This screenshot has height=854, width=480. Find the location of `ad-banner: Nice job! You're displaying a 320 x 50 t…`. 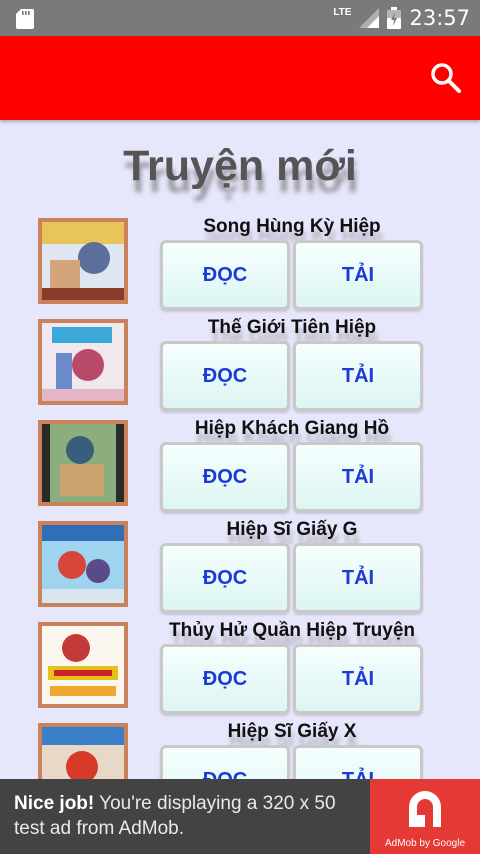

ad-banner: Nice job! You're displaying a 320 x 50 t… is located at coordinates (240, 816).